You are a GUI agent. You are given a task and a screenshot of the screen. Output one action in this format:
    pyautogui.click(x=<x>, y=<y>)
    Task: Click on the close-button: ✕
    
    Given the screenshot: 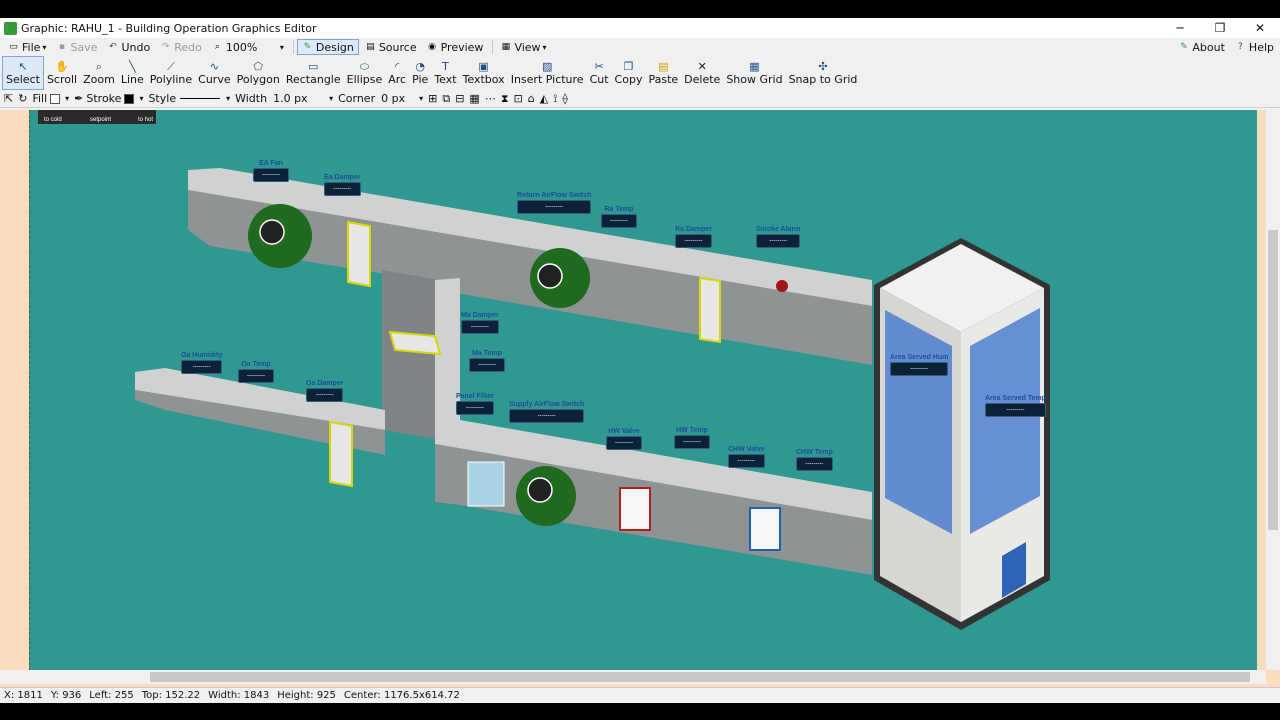 What is the action you would take?
    pyautogui.click(x=1260, y=28)
    